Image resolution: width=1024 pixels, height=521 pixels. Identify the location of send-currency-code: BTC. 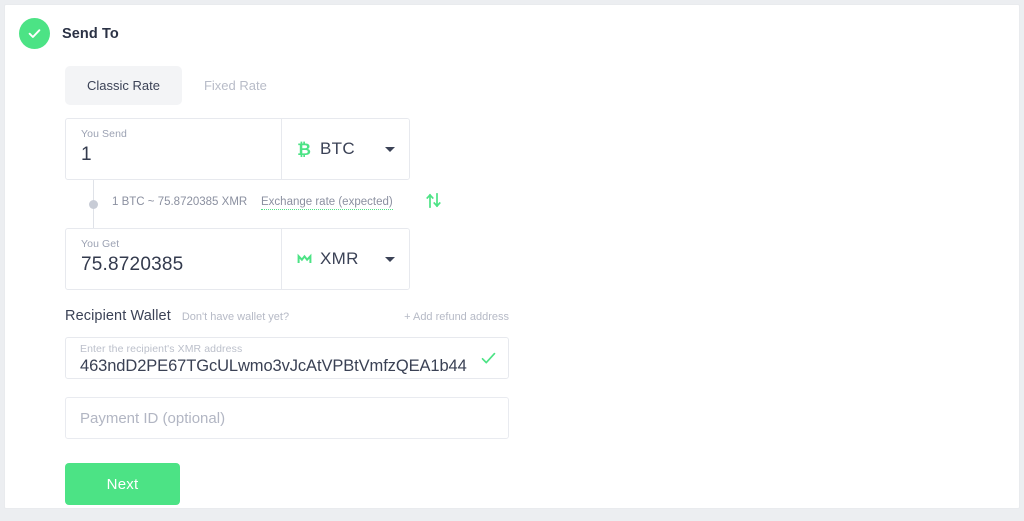
(337, 148).